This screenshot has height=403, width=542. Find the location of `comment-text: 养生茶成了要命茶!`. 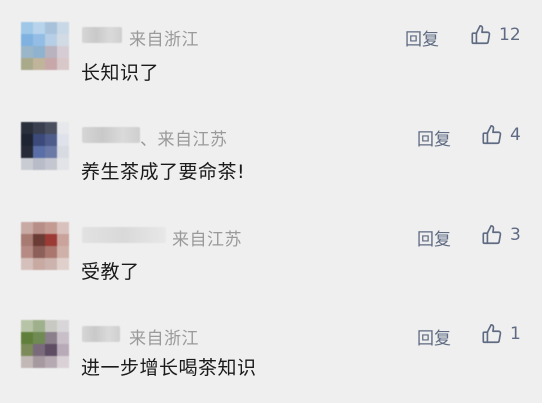

comment-text: 养生茶成了要命茶! is located at coordinates (163, 172).